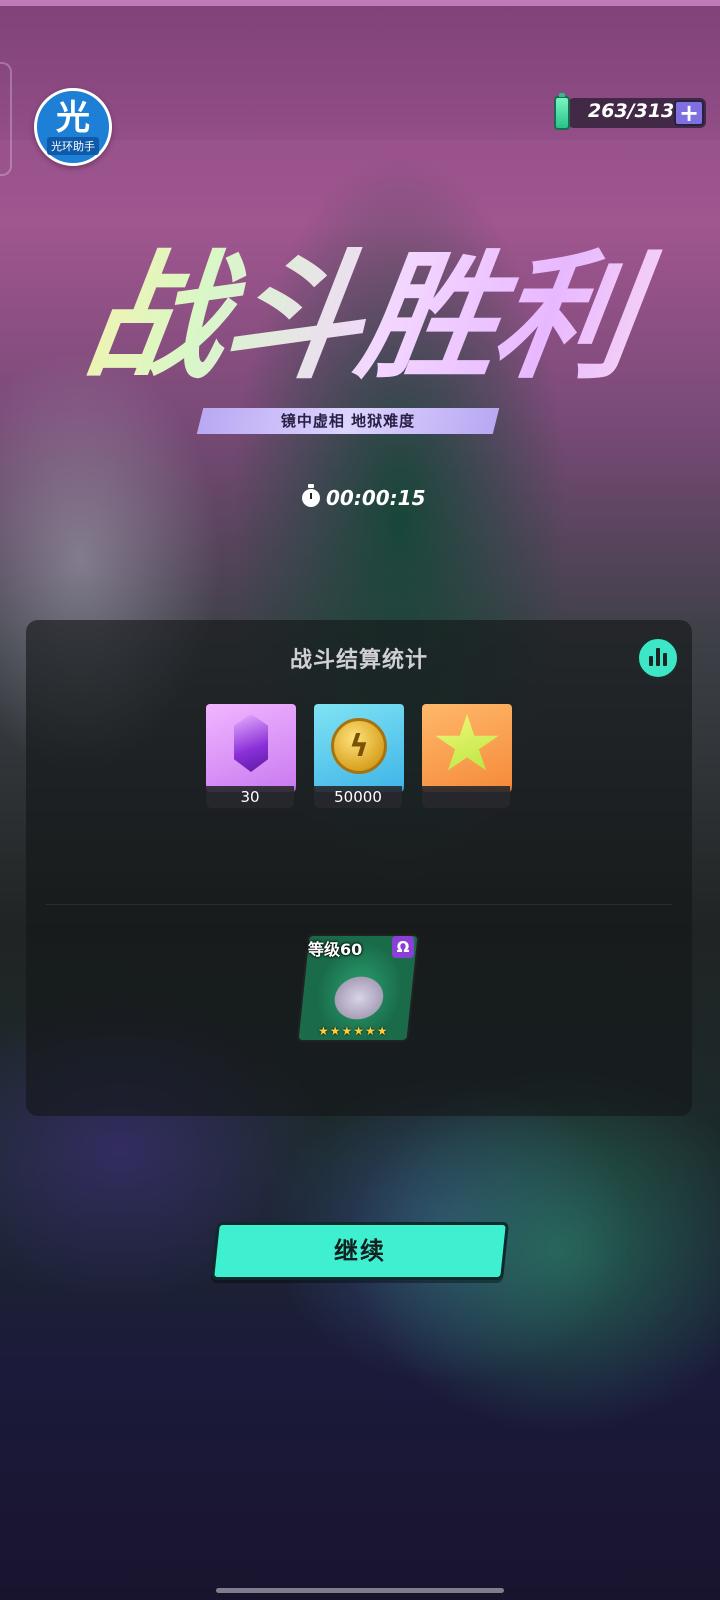 The image size is (720, 1600). Describe the element at coordinates (562, 111) in the screenshot. I see `battery-icon` at that location.